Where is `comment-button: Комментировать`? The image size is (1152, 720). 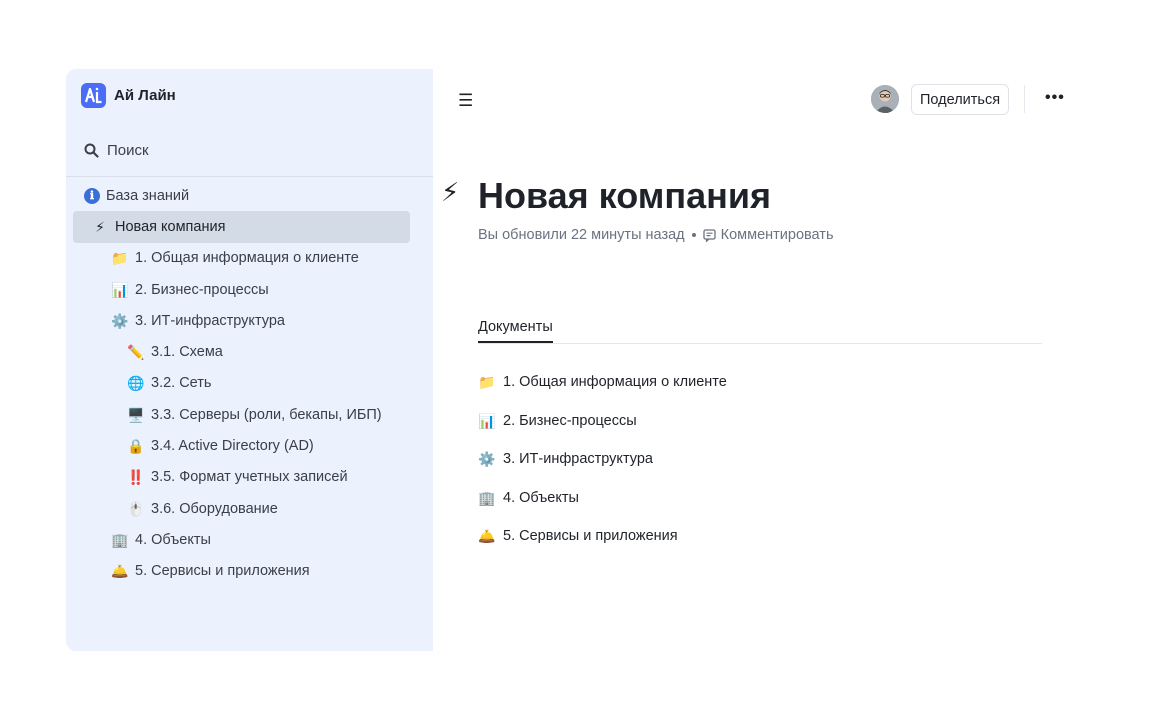
comment-button: Комментировать is located at coordinates (768, 235).